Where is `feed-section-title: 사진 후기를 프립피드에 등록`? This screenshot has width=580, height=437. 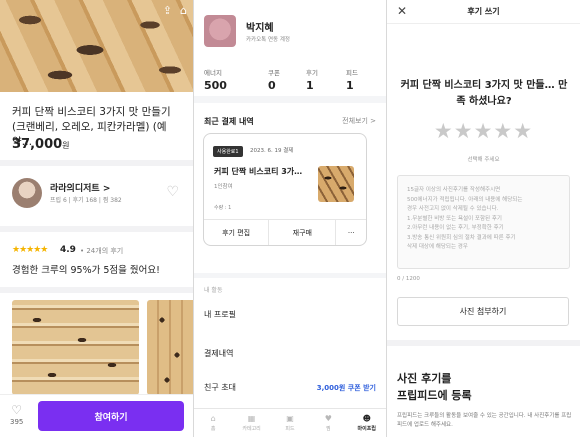 feed-section-title: 사진 후기를 프립피드에 등록 is located at coordinates (434, 387).